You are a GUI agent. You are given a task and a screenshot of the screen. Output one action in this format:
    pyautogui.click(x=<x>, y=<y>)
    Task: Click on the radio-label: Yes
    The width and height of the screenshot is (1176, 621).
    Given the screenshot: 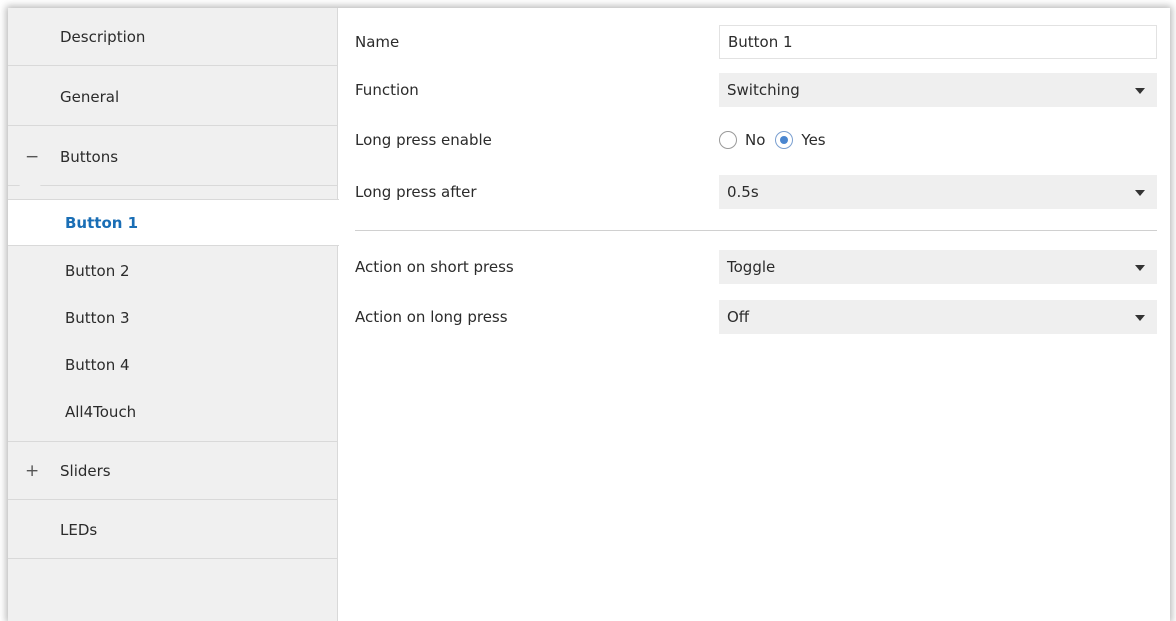 What is the action you would take?
    pyautogui.click(x=813, y=140)
    